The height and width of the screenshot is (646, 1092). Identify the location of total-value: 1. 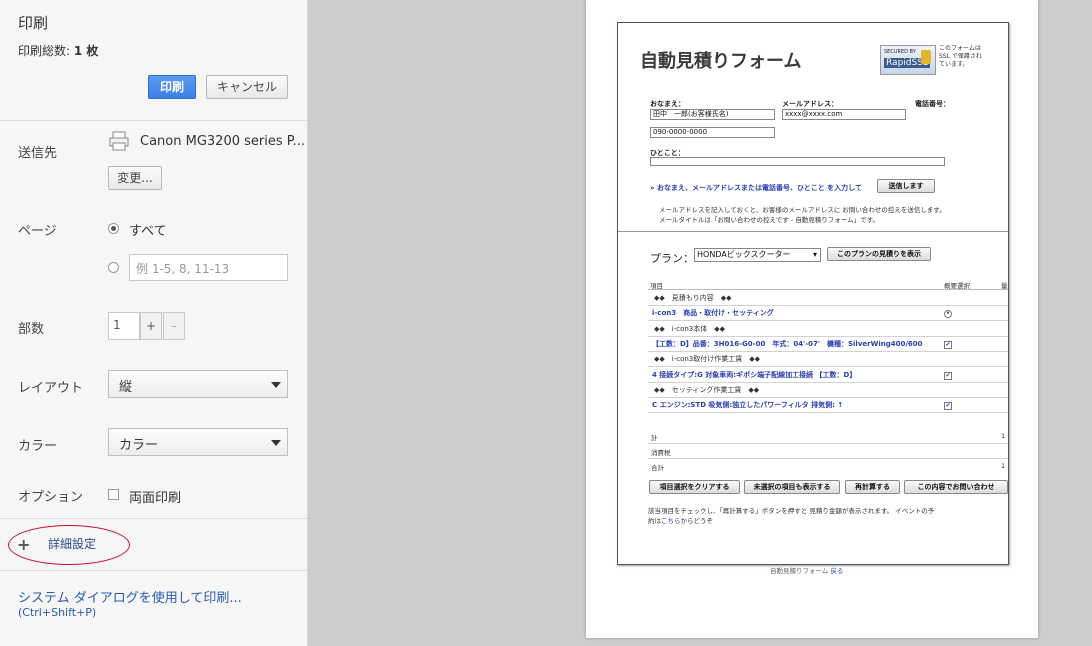
(1003, 436).